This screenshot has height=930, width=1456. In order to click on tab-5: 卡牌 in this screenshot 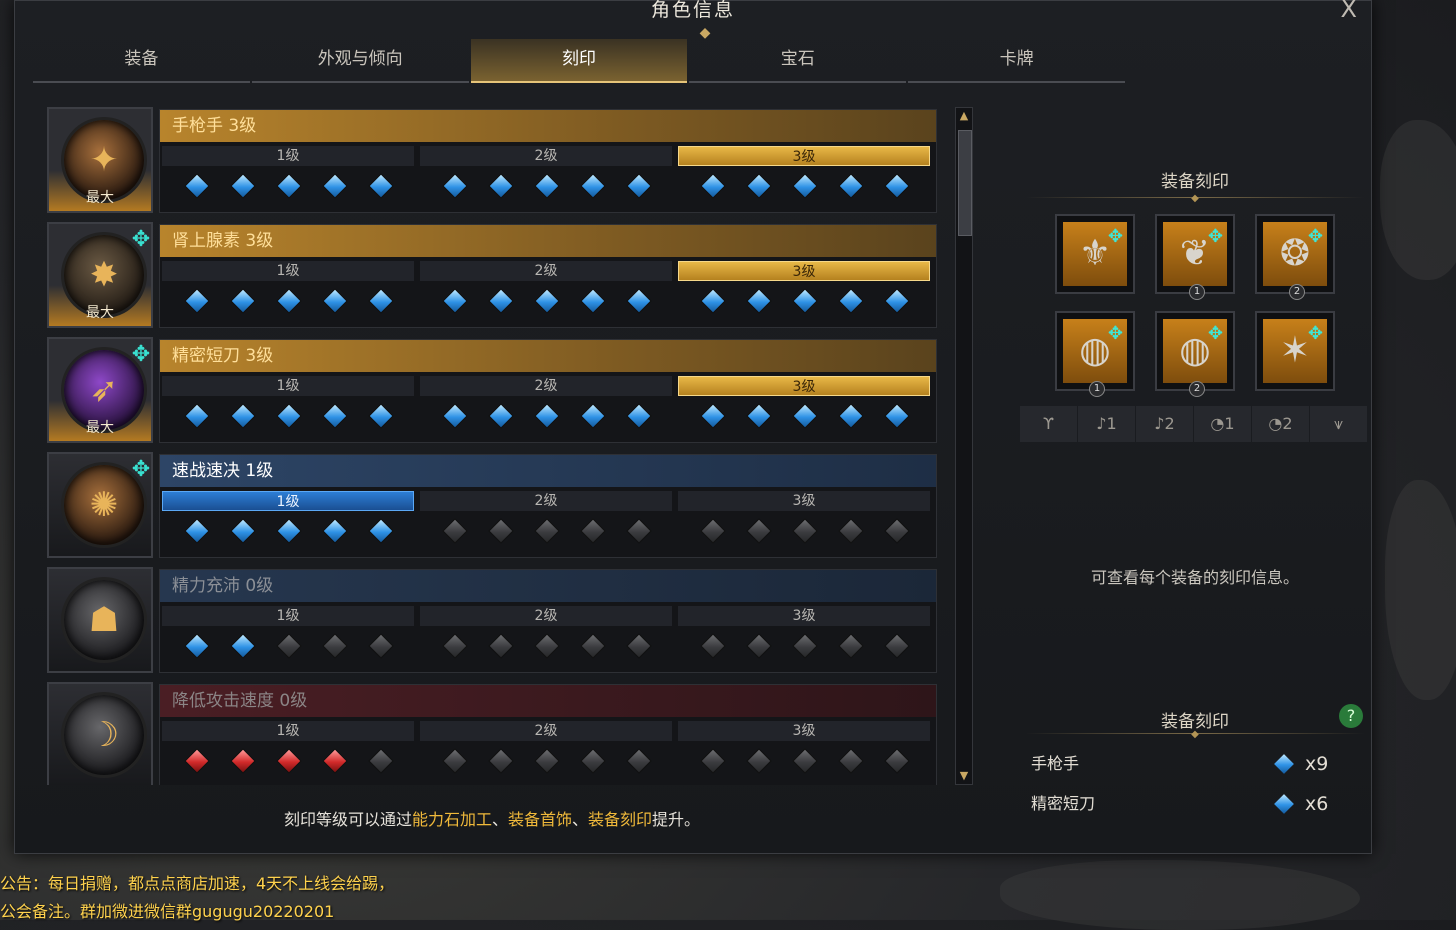, I will do `click(1016, 61)`.